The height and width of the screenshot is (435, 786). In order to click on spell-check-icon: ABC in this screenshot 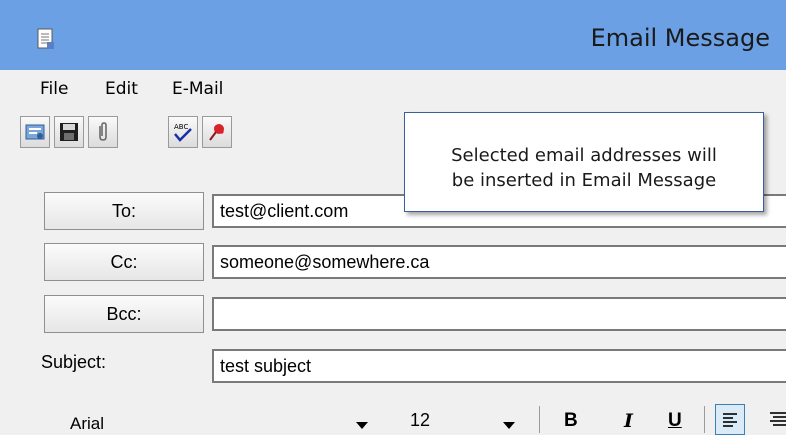, I will do `click(183, 132)`.